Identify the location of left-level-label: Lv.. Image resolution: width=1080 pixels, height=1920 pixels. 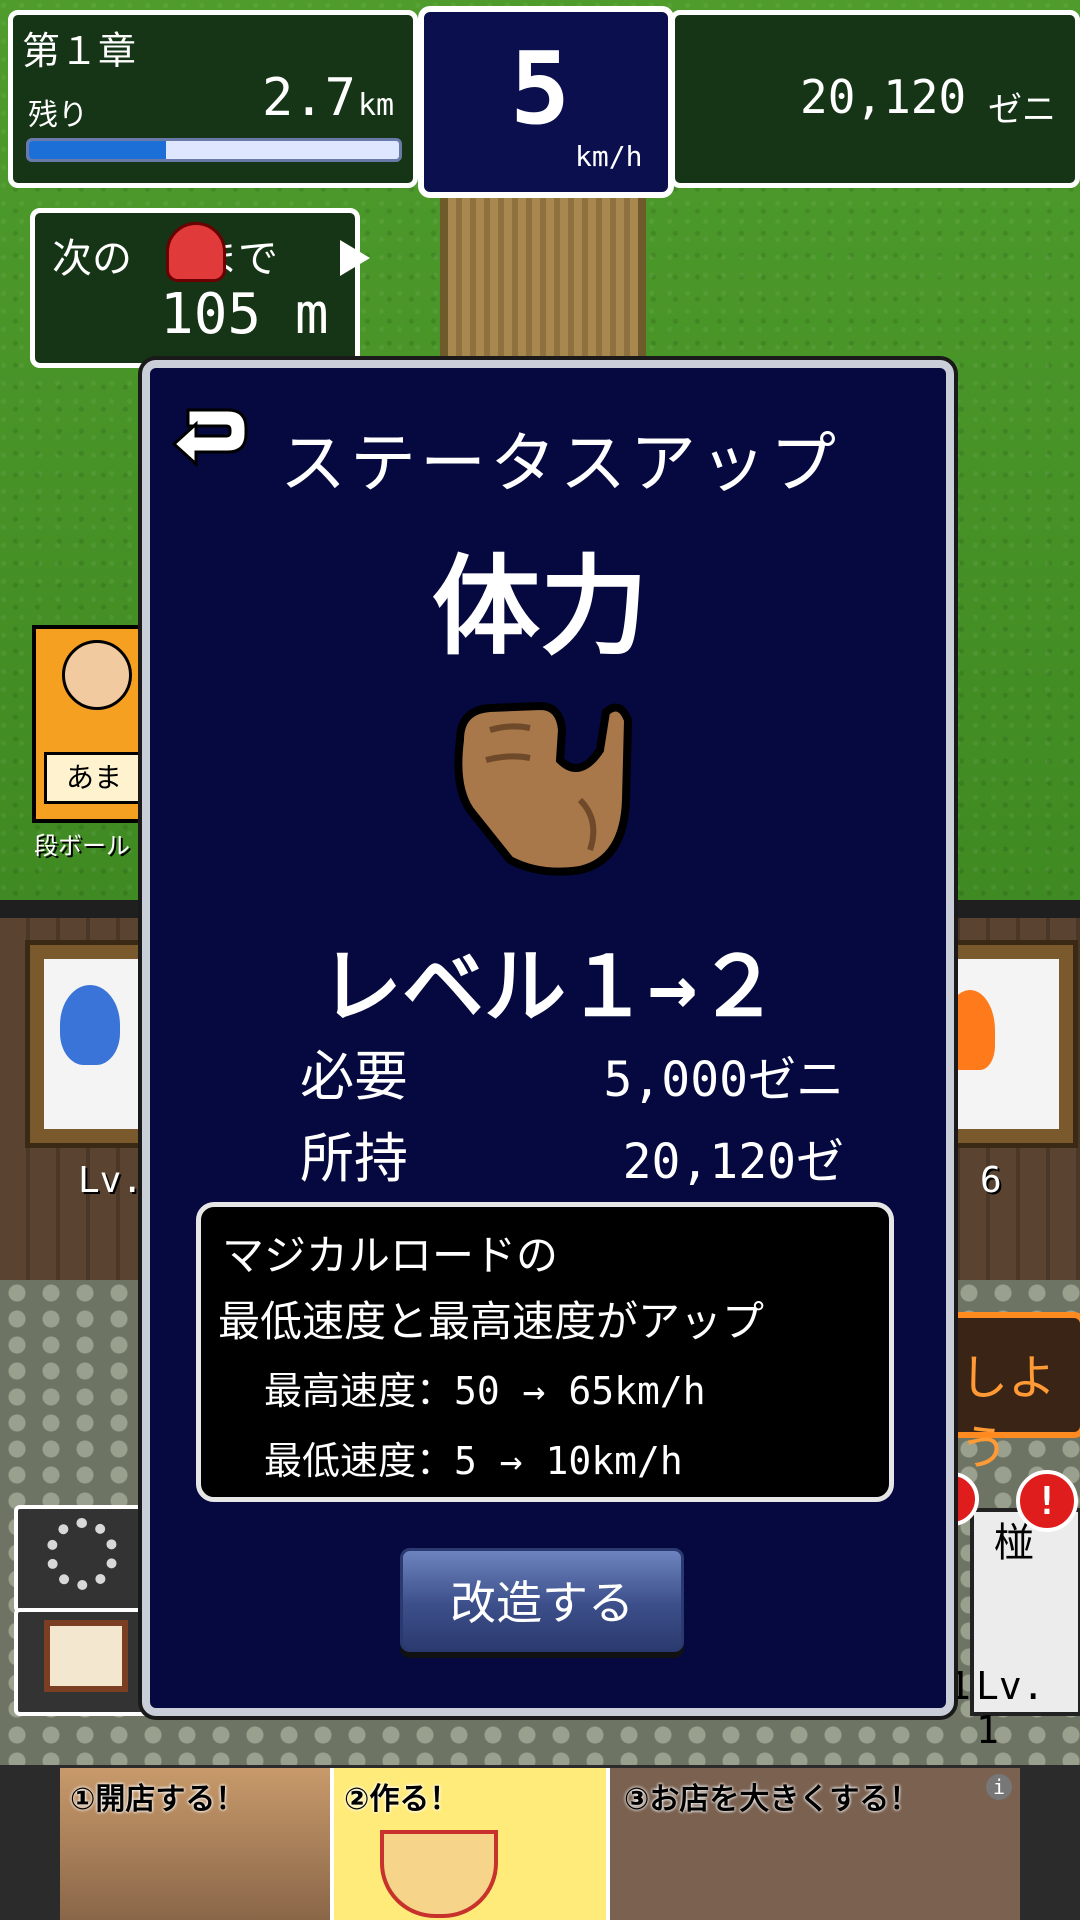
(111, 1180).